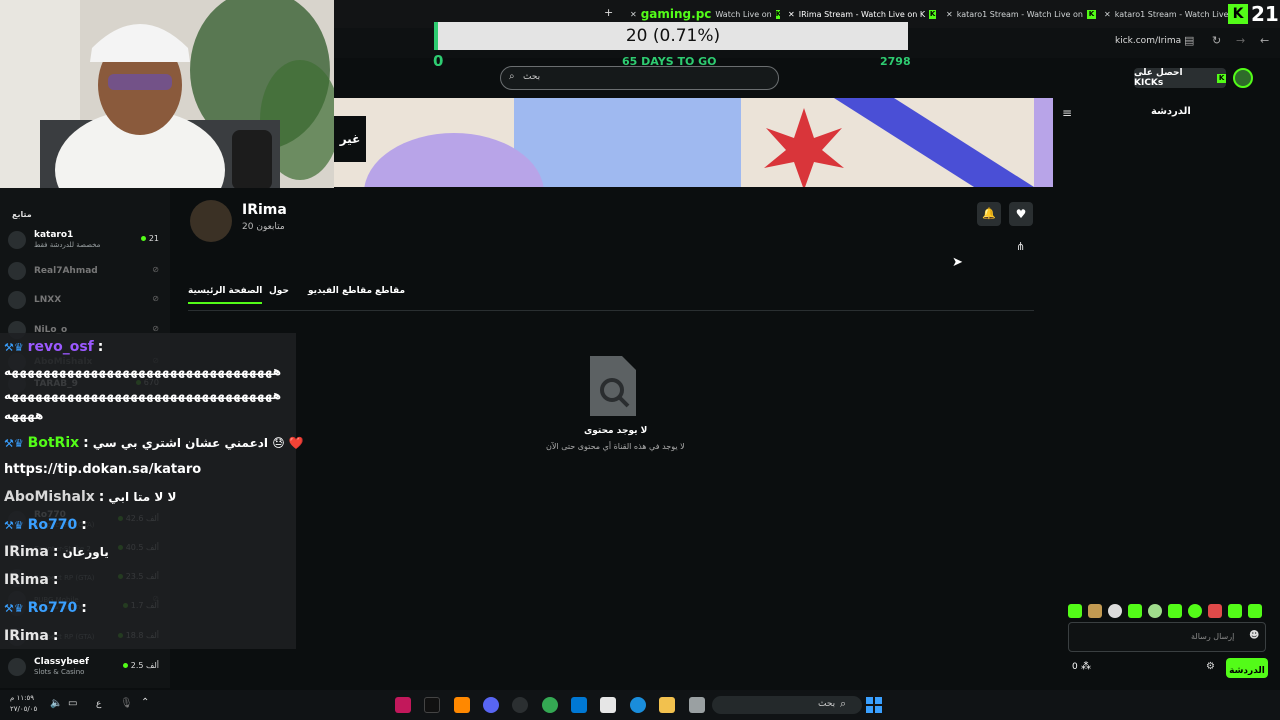  Describe the element at coordinates (98, 704) in the screenshot. I see `language-indicator: ع` at that location.